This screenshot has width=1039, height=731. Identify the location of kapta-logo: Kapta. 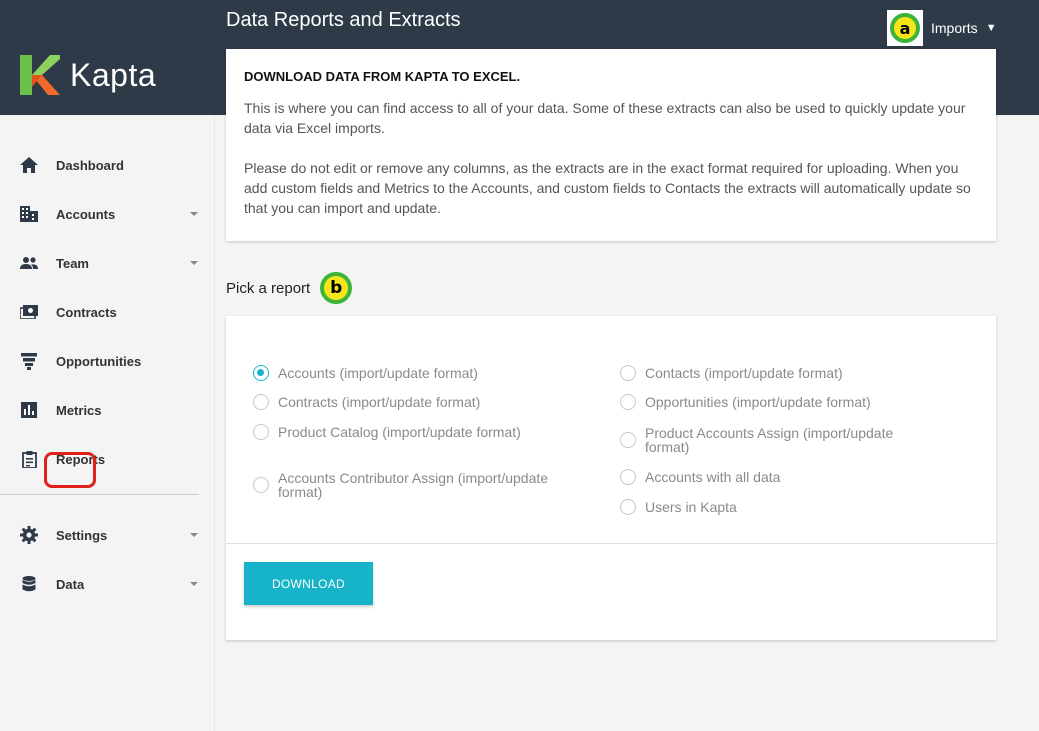
(88, 75).